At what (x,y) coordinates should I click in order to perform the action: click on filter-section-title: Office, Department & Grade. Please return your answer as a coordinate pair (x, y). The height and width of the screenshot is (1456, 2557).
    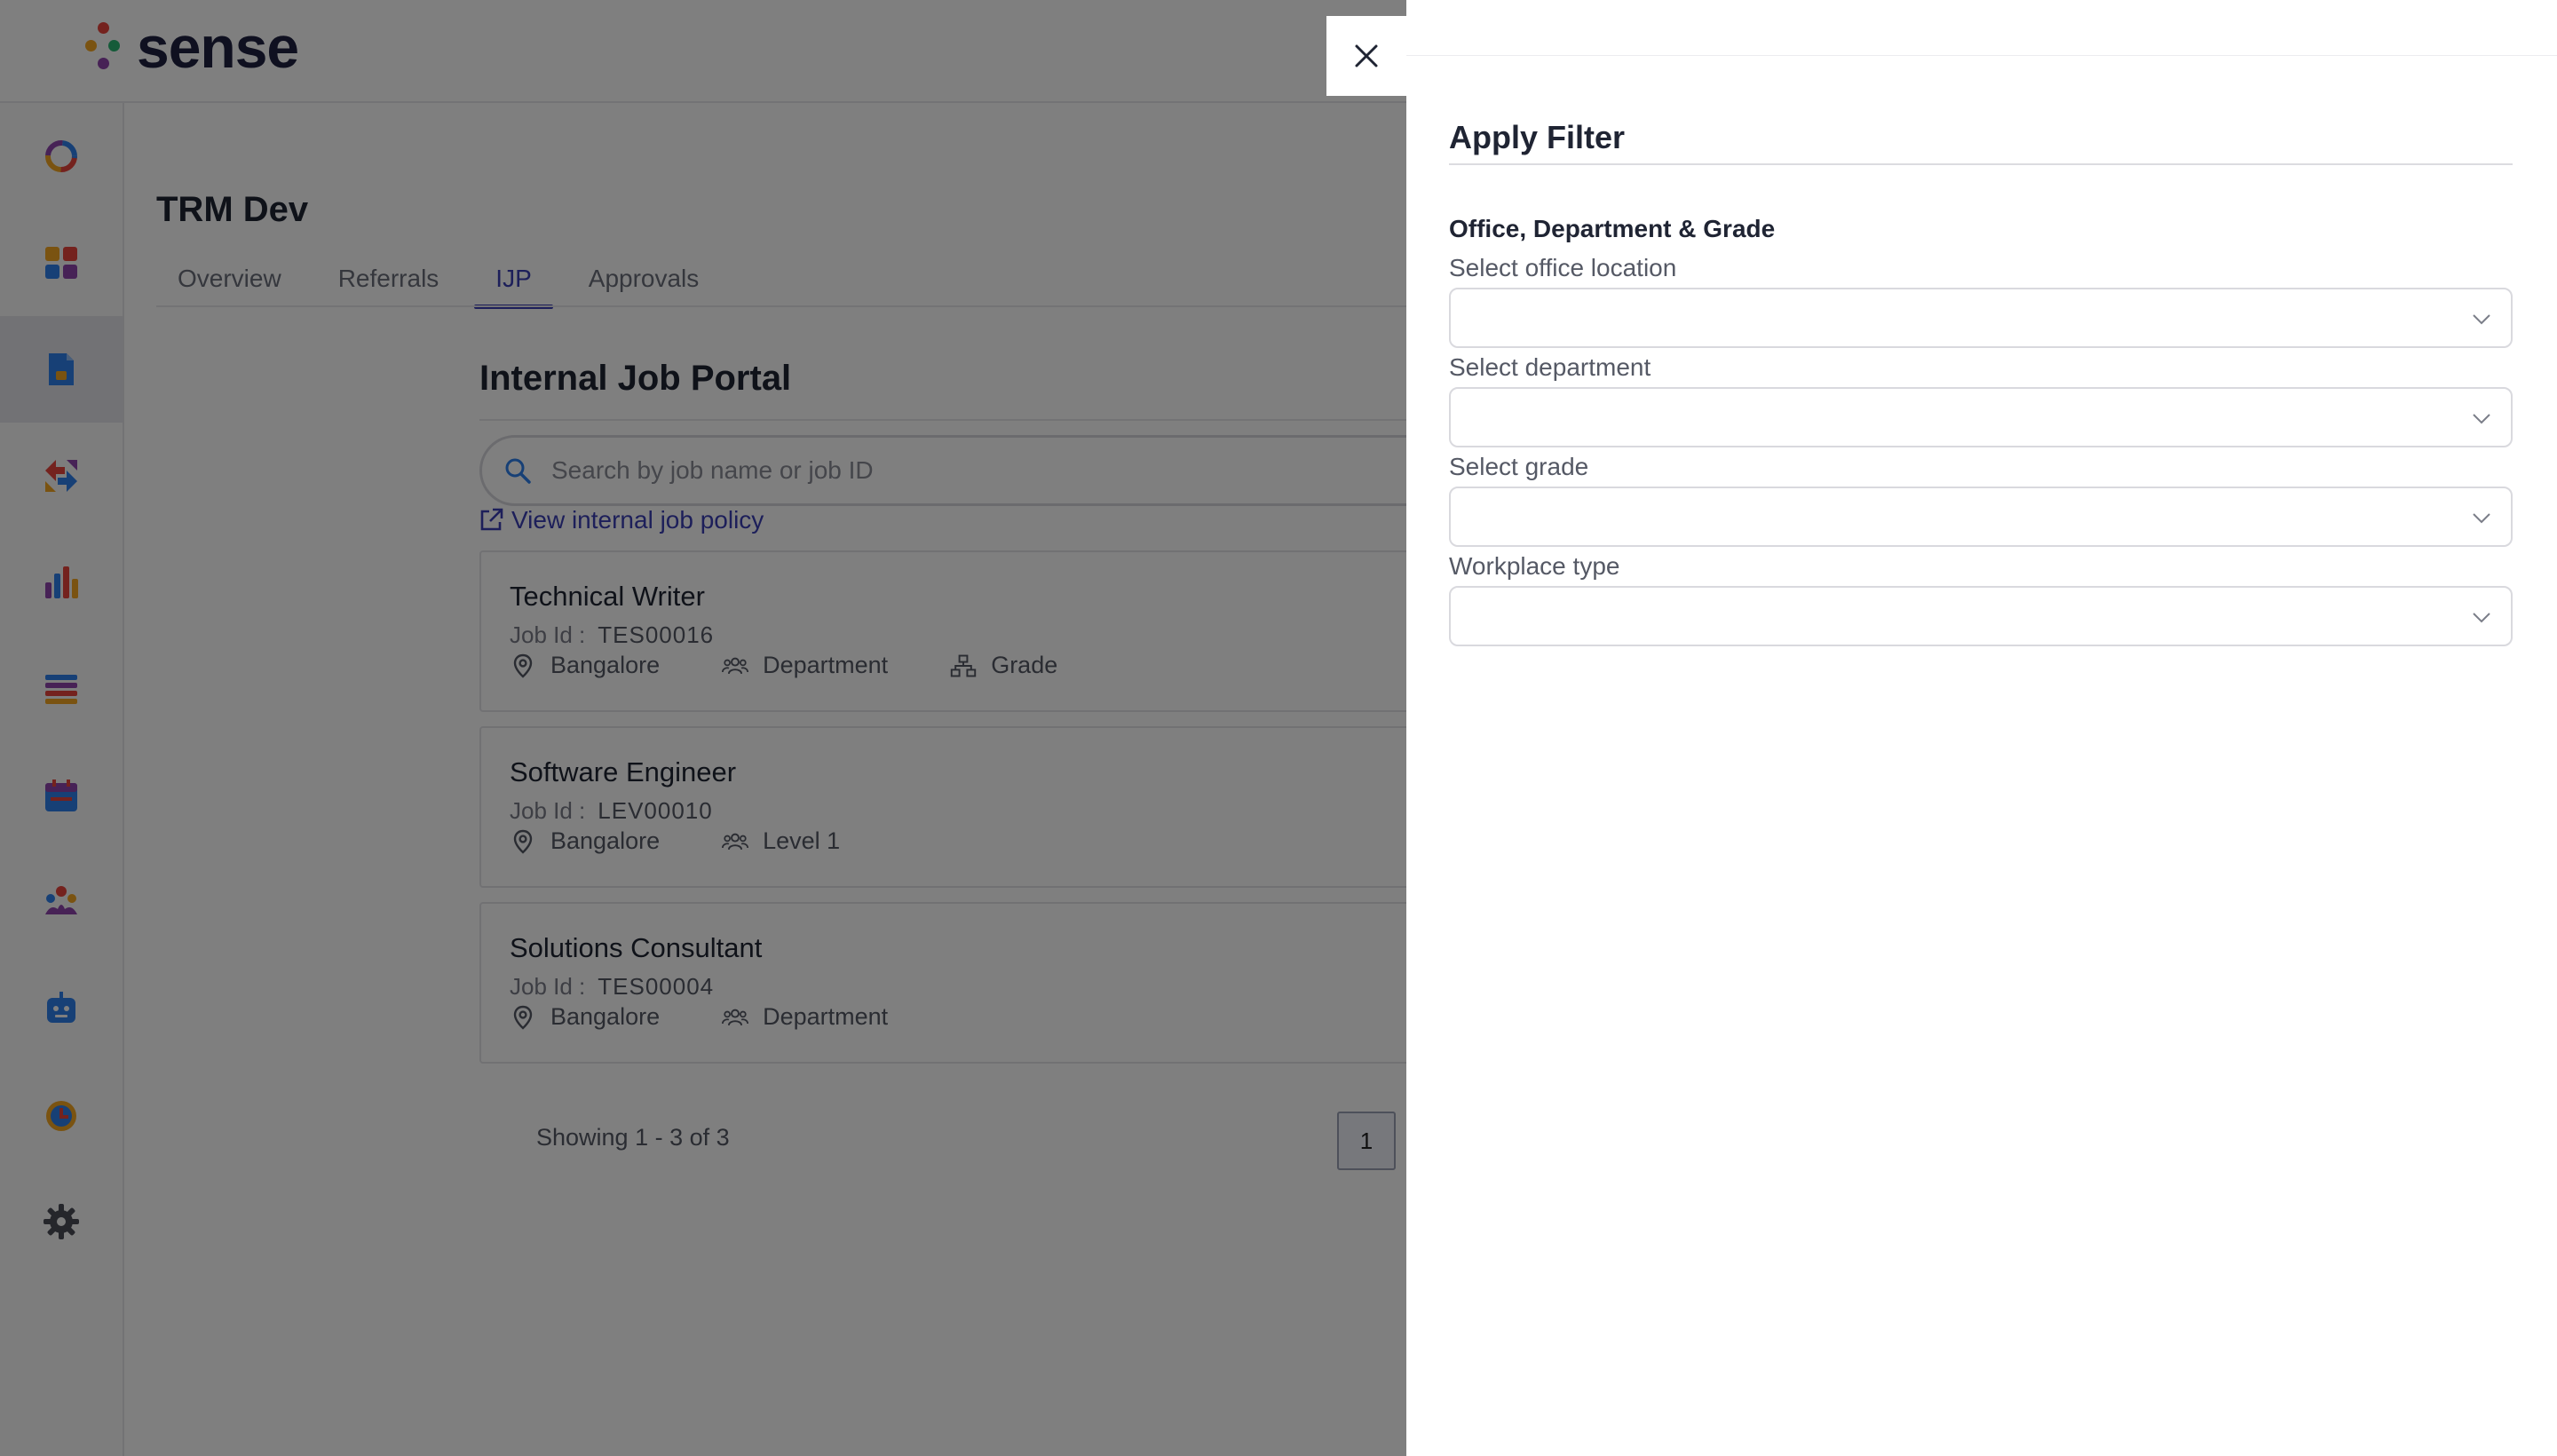
    Looking at the image, I should click on (1612, 228).